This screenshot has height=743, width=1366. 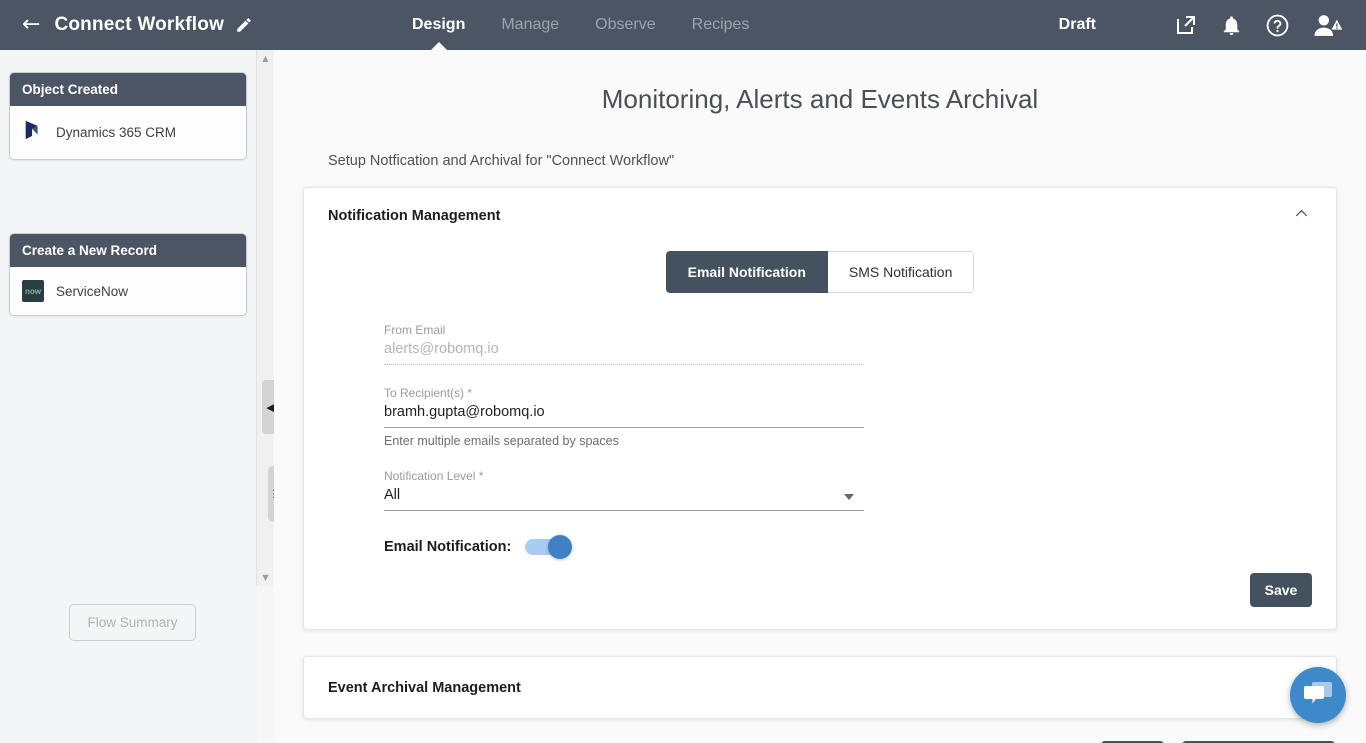 I want to click on external-link-icon, so click(x=1186, y=25).